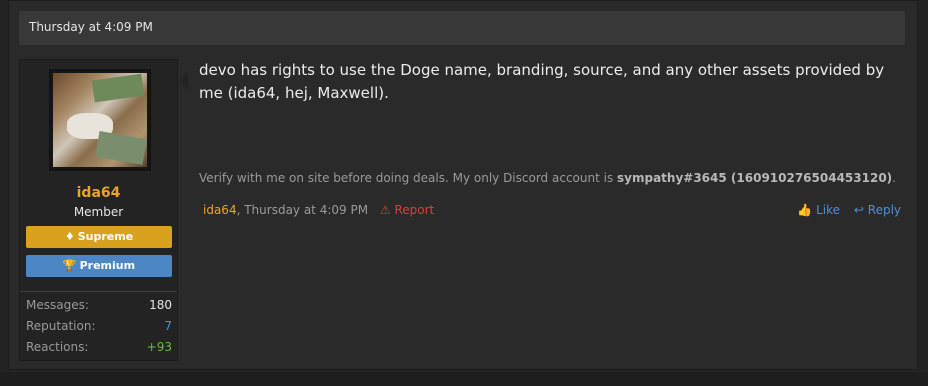  What do you see at coordinates (755, 178) in the screenshot?
I see `discord-handle: sympathy#3645 (160910276504453120)` at bounding box center [755, 178].